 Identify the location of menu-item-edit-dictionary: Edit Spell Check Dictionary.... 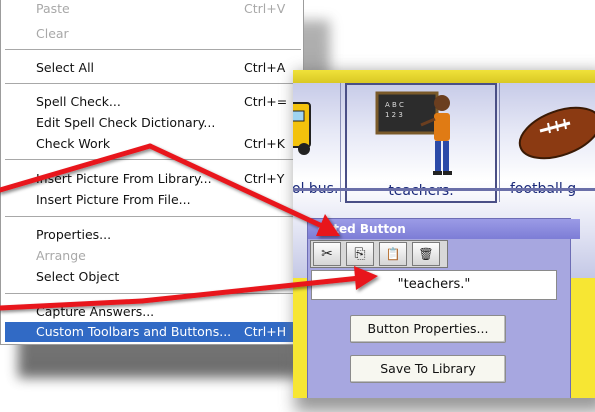
(152, 123).